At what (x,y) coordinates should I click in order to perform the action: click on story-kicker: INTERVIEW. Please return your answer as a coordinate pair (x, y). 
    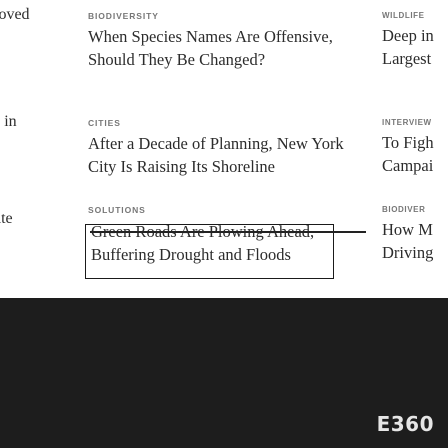
    Looking at the image, I should click on (415, 122).